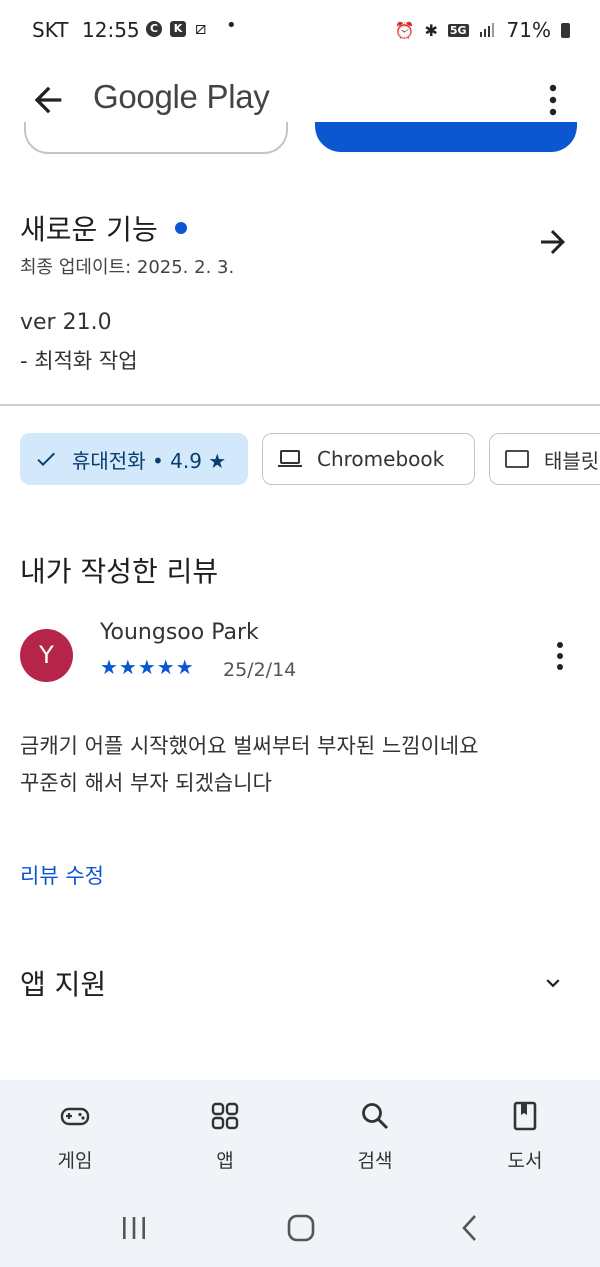 The width and height of the screenshot is (600, 1267). I want to click on chip-label: 휴대전화 • 4.9 ★, so click(149, 460).